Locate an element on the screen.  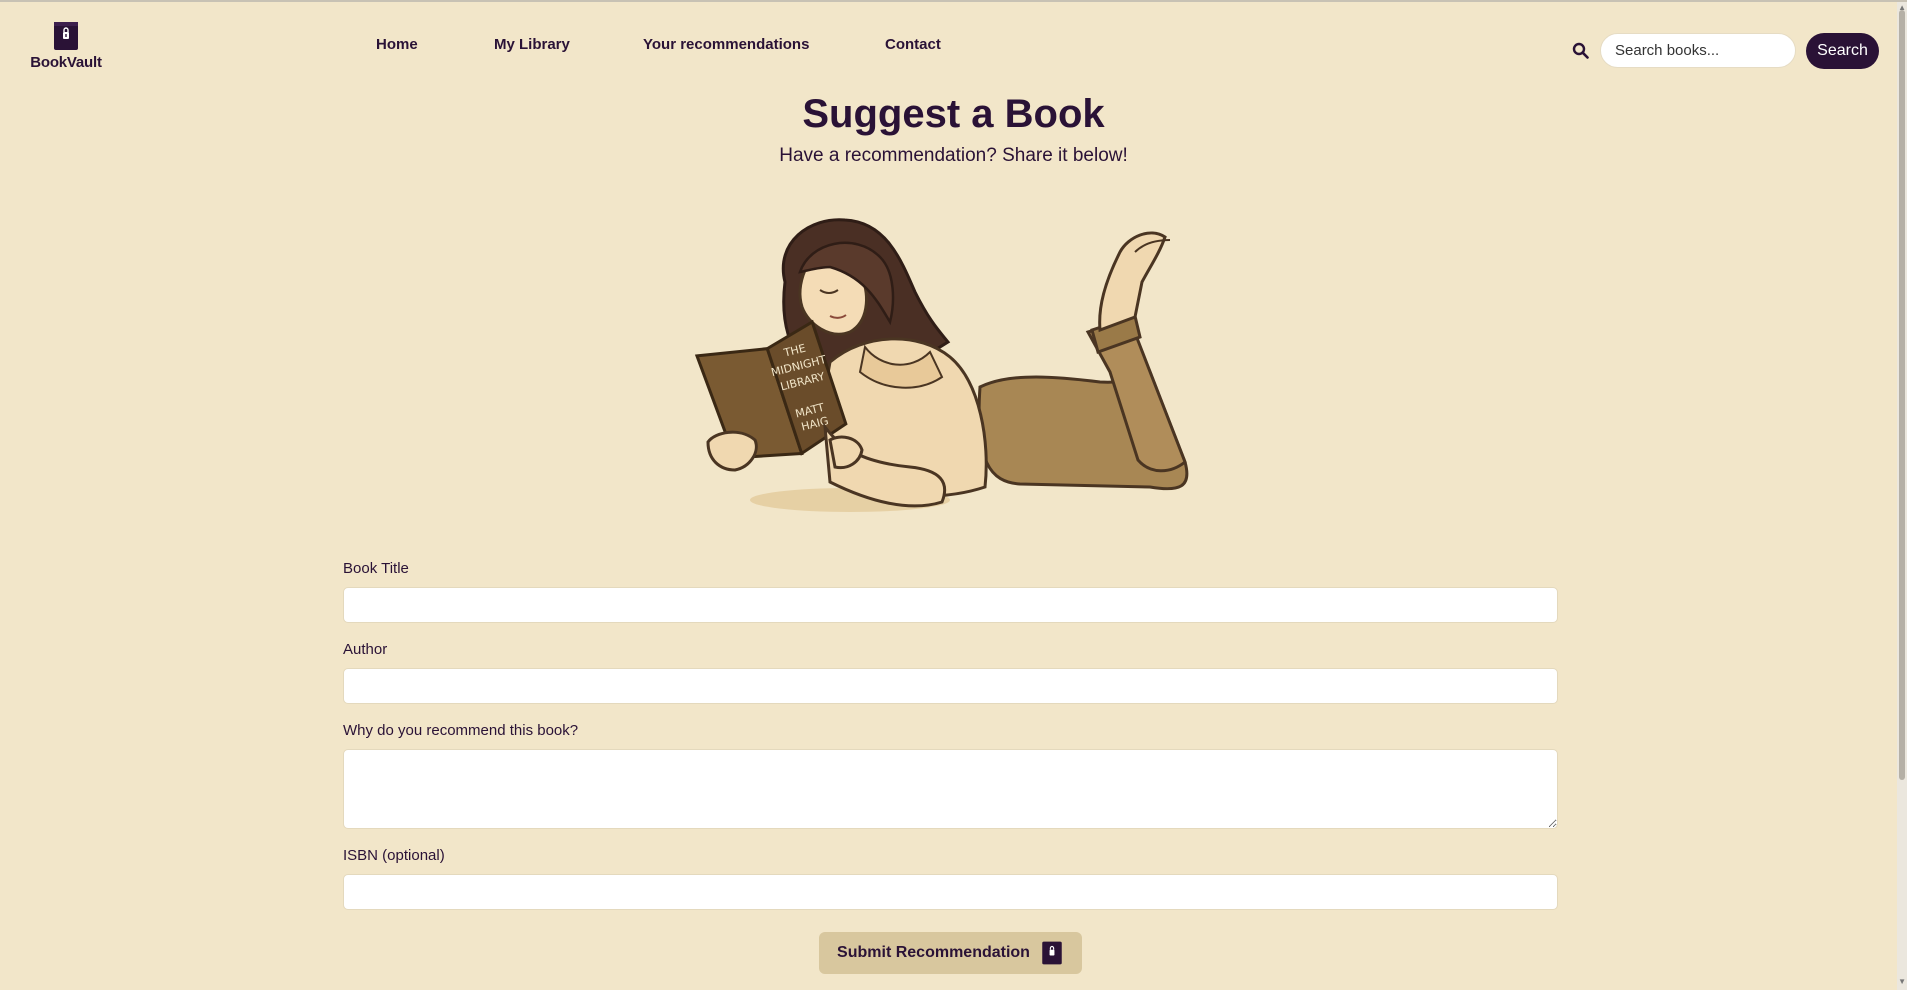
reason-textarea is located at coordinates (950, 789).